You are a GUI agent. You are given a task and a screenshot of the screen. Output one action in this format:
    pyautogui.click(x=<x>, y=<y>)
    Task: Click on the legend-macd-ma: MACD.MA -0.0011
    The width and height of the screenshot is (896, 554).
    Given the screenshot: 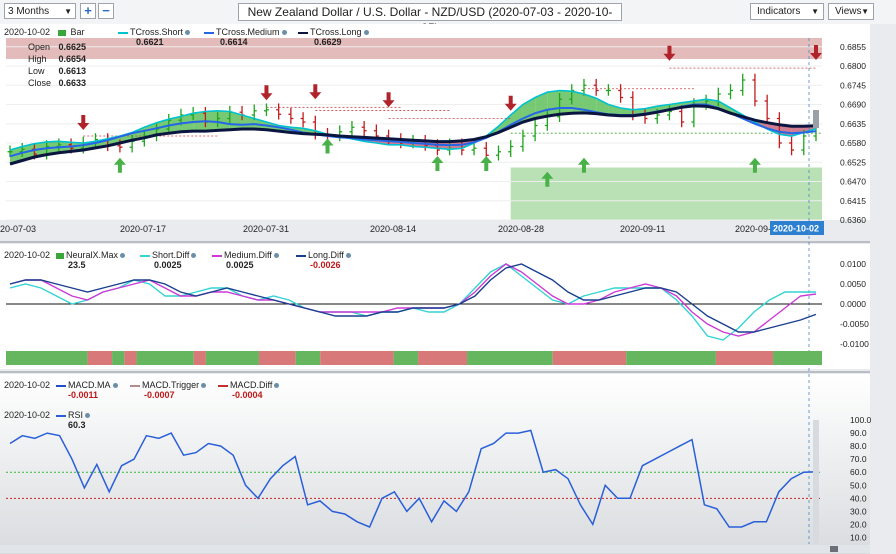 What is the action you would take?
    pyautogui.click(x=87, y=390)
    